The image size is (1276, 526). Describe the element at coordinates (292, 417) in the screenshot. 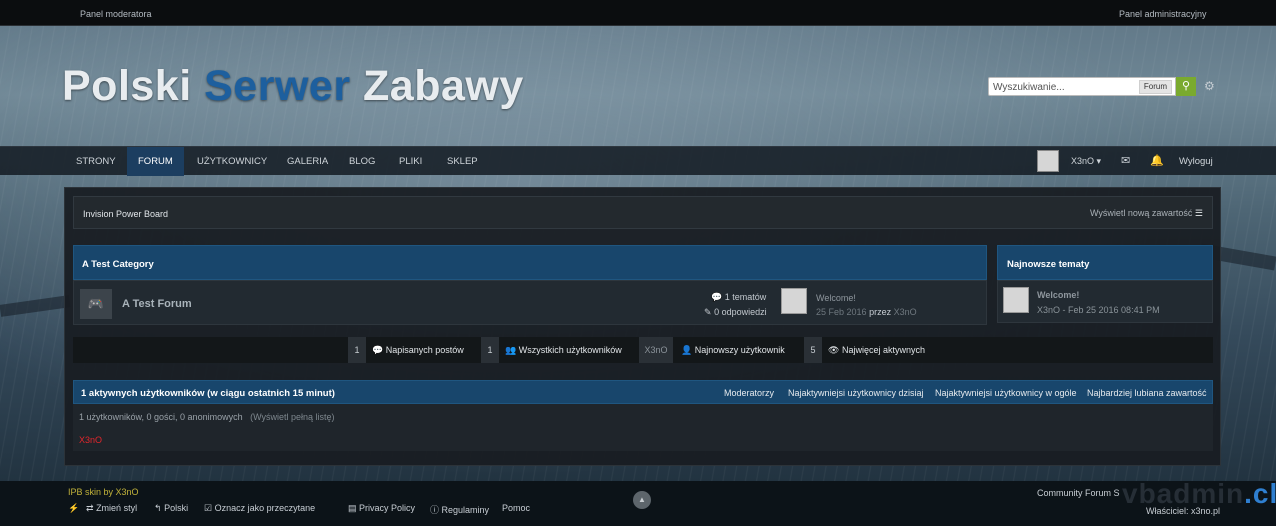

I see `online-full-list-link: (Wyświetl pełną listę)` at that location.